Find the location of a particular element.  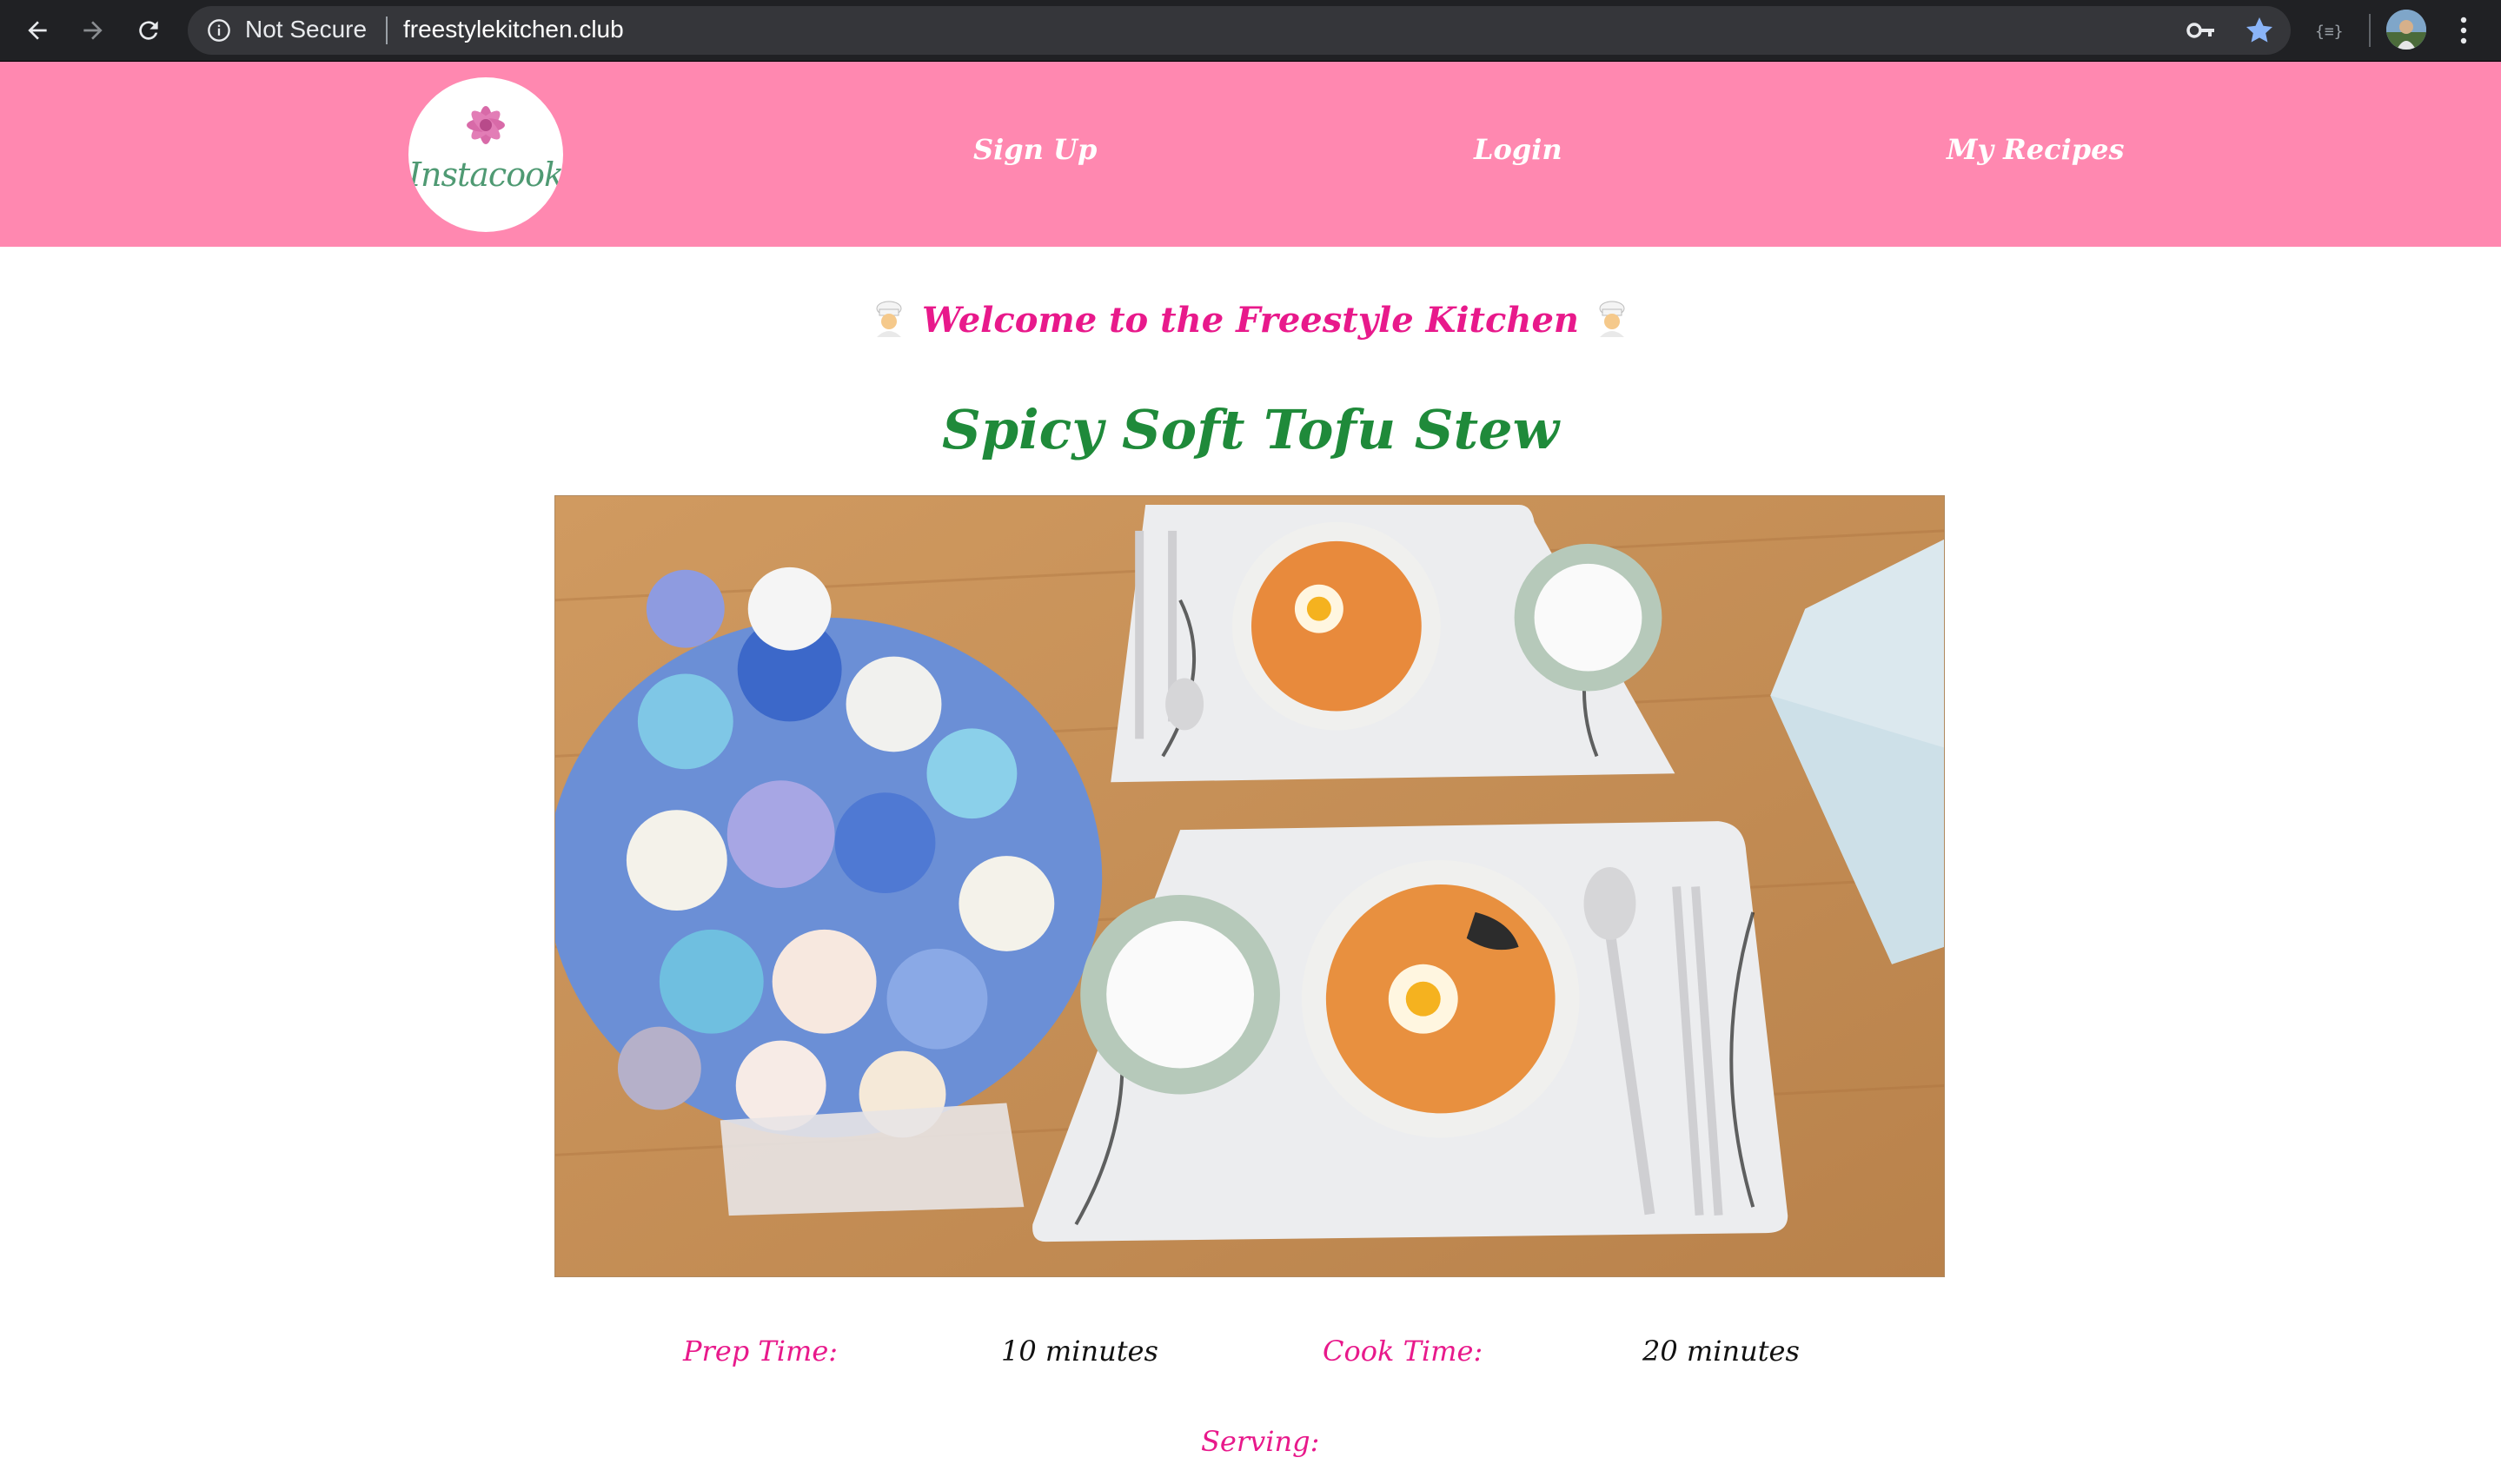

browser-toolbar: Not Secure freestylekitchen.club {≡} is located at coordinates (1250, 31).